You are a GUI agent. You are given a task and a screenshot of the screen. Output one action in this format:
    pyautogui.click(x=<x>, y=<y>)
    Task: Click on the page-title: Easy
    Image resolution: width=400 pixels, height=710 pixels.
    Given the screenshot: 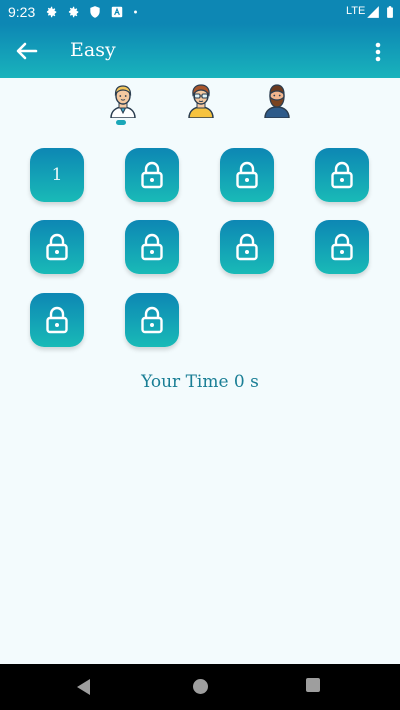 What is the action you would take?
    pyautogui.click(x=93, y=50)
    